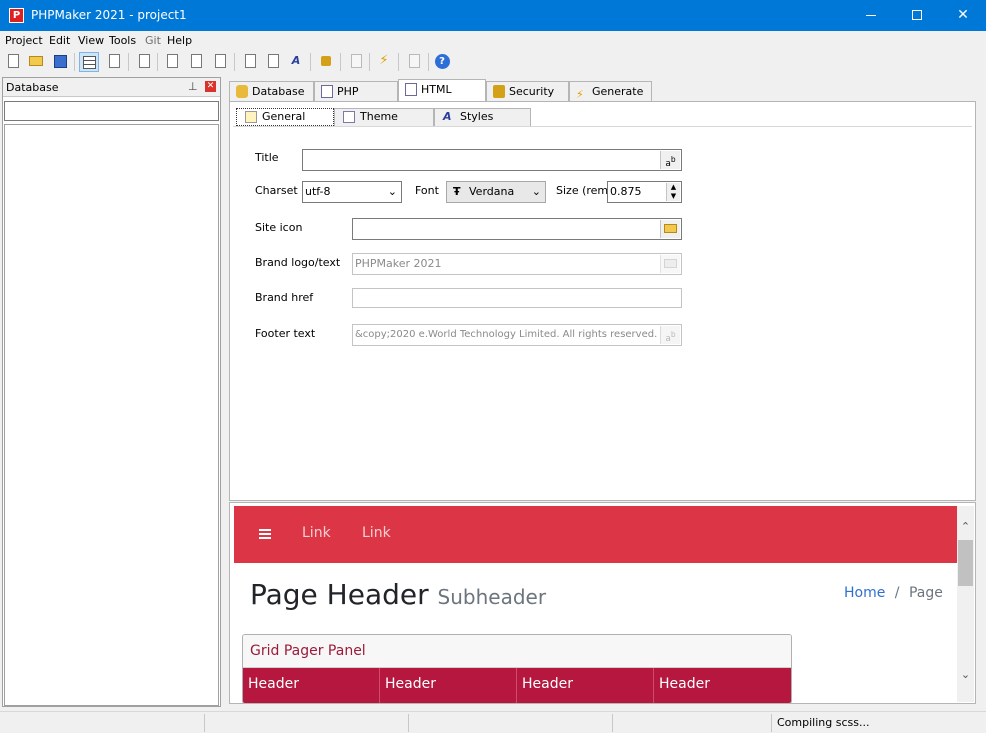  Describe the element at coordinates (965, 563) in the screenshot. I see `scrollbar-thumb` at that location.